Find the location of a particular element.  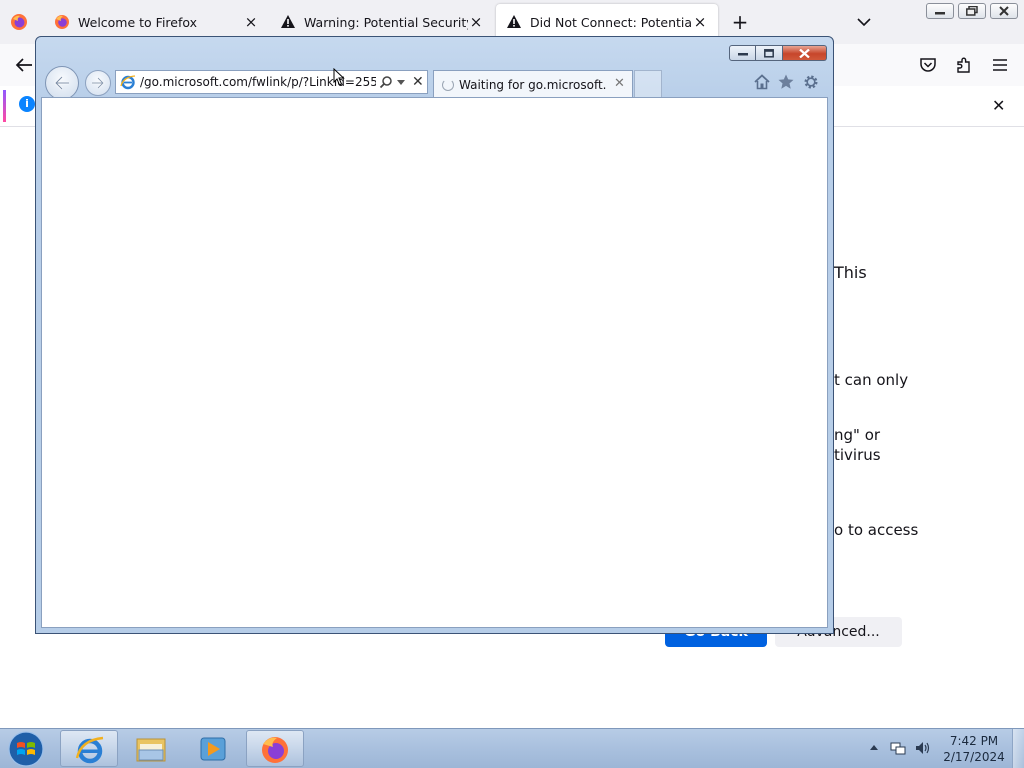

volume-icon is located at coordinates (923, 748).